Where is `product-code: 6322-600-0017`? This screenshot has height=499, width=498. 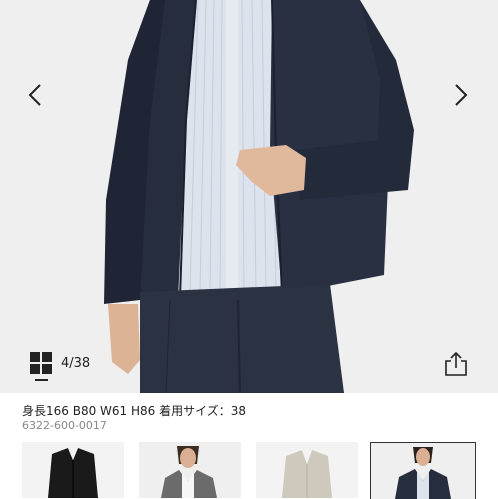
product-code: 6322-600-0017 is located at coordinates (64, 425).